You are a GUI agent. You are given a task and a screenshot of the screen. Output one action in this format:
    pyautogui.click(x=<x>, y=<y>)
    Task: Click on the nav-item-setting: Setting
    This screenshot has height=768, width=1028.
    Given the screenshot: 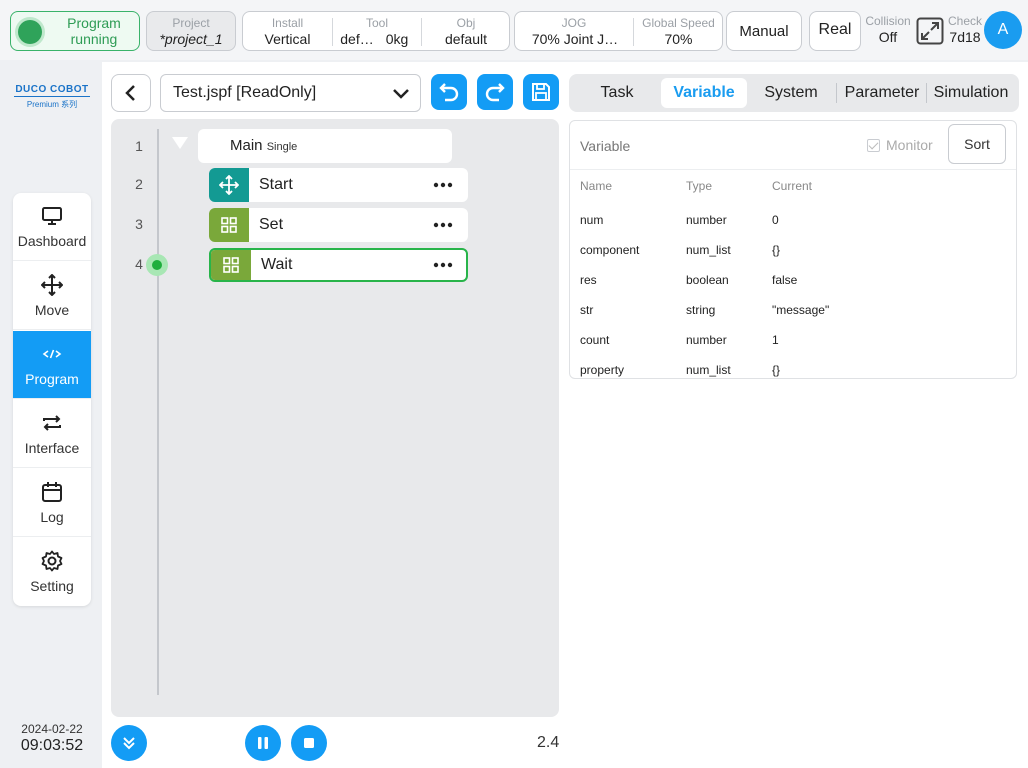 What is the action you would take?
    pyautogui.click(x=52, y=572)
    